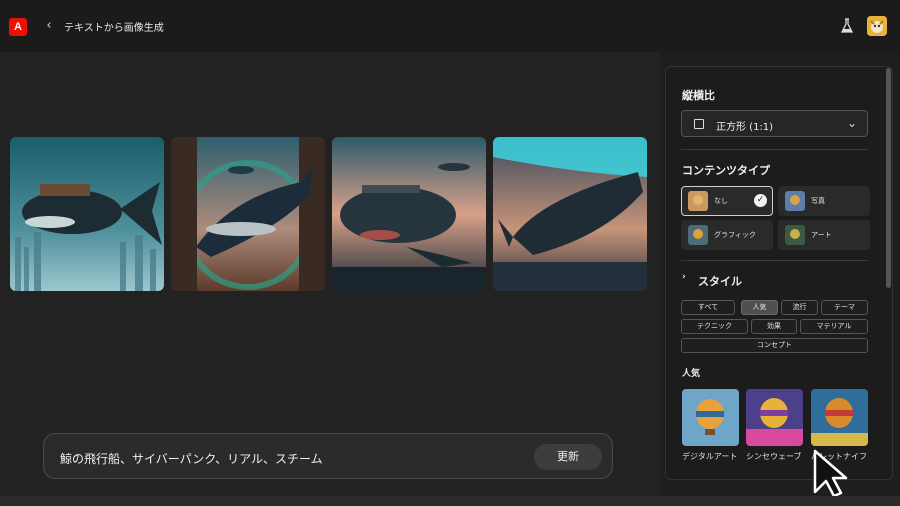 This screenshot has height=506, width=900. What do you see at coordinates (774, 417) in the screenshot?
I see `style-tile-synthwave` at bounding box center [774, 417].